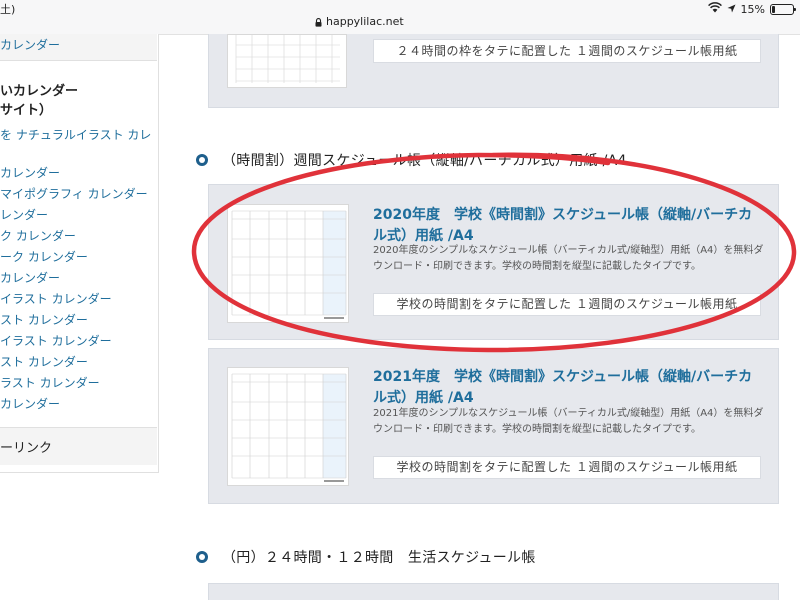 This screenshot has width=800, height=600. Describe the element at coordinates (773, 9) in the screenshot. I see `battery-fill` at that location.